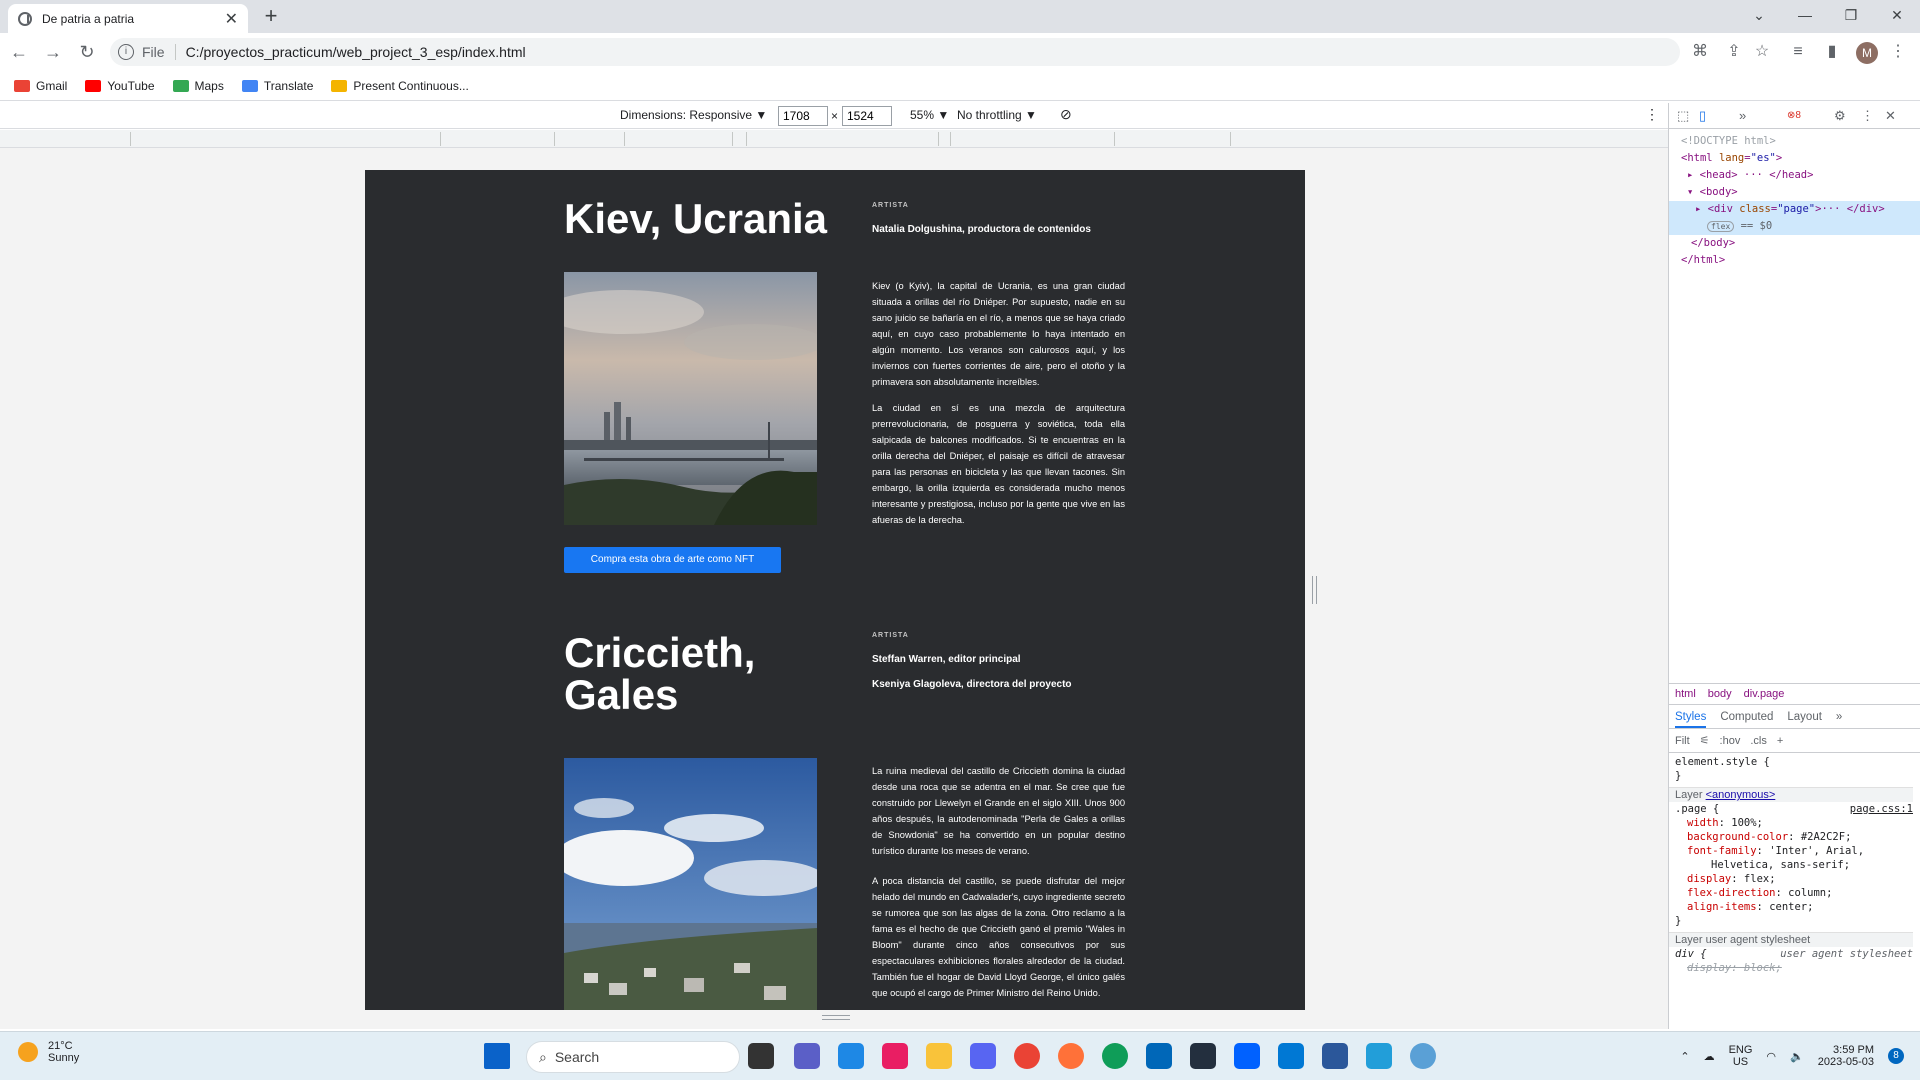 This screenshot has width=1920, height=1080. What do you see at coordinates (1851, 15) in the screenshot?
I see `maximize-button: ❐` at bounding box center [1851, 15].